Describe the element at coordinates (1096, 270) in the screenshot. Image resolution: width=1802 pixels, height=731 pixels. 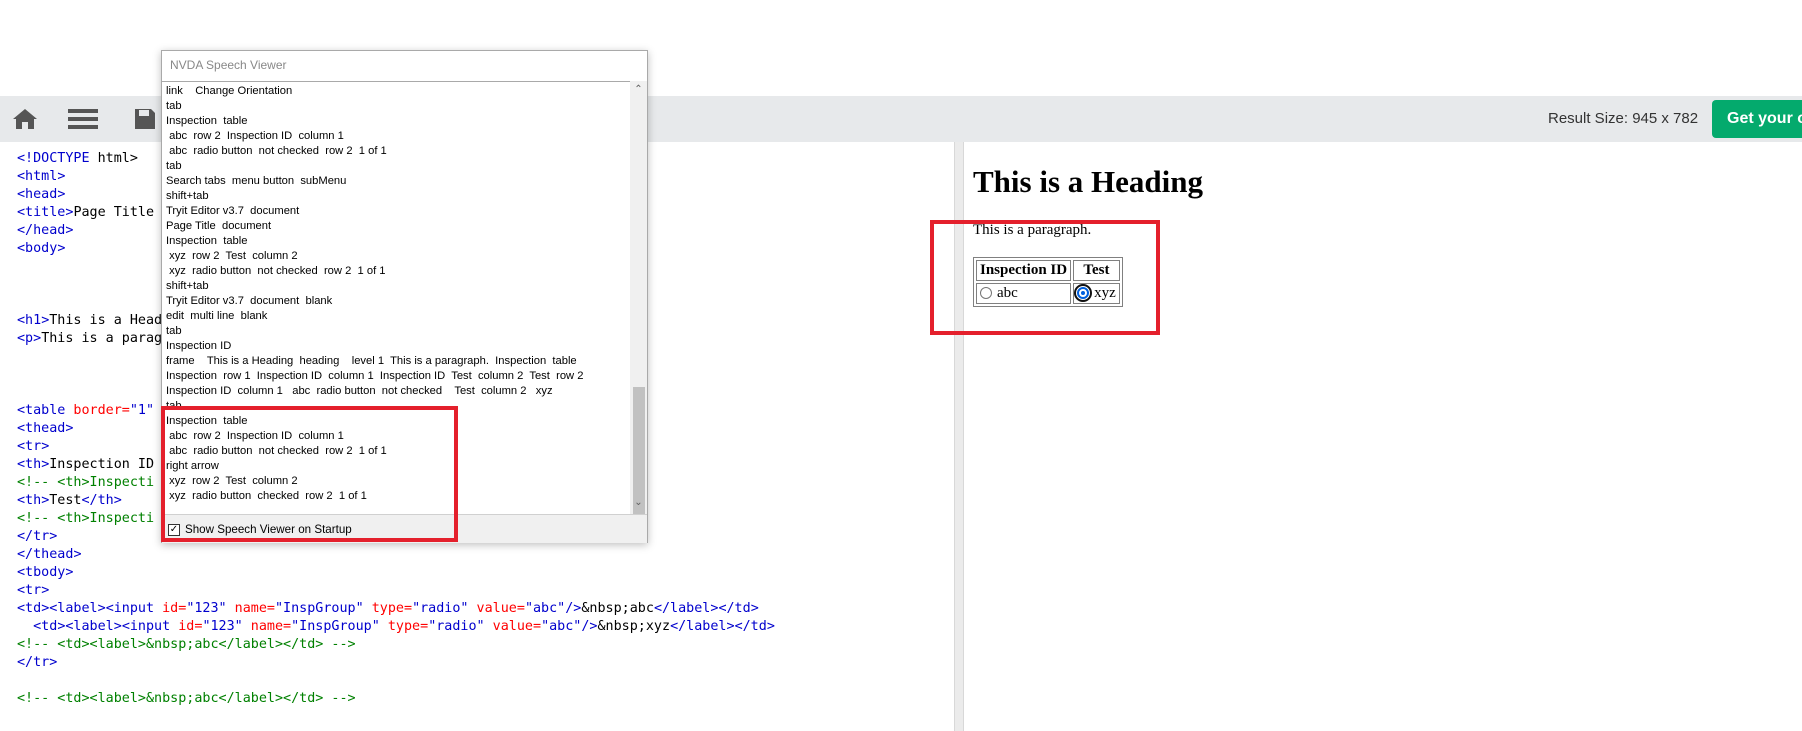
I see `header-test: Test` at that location.